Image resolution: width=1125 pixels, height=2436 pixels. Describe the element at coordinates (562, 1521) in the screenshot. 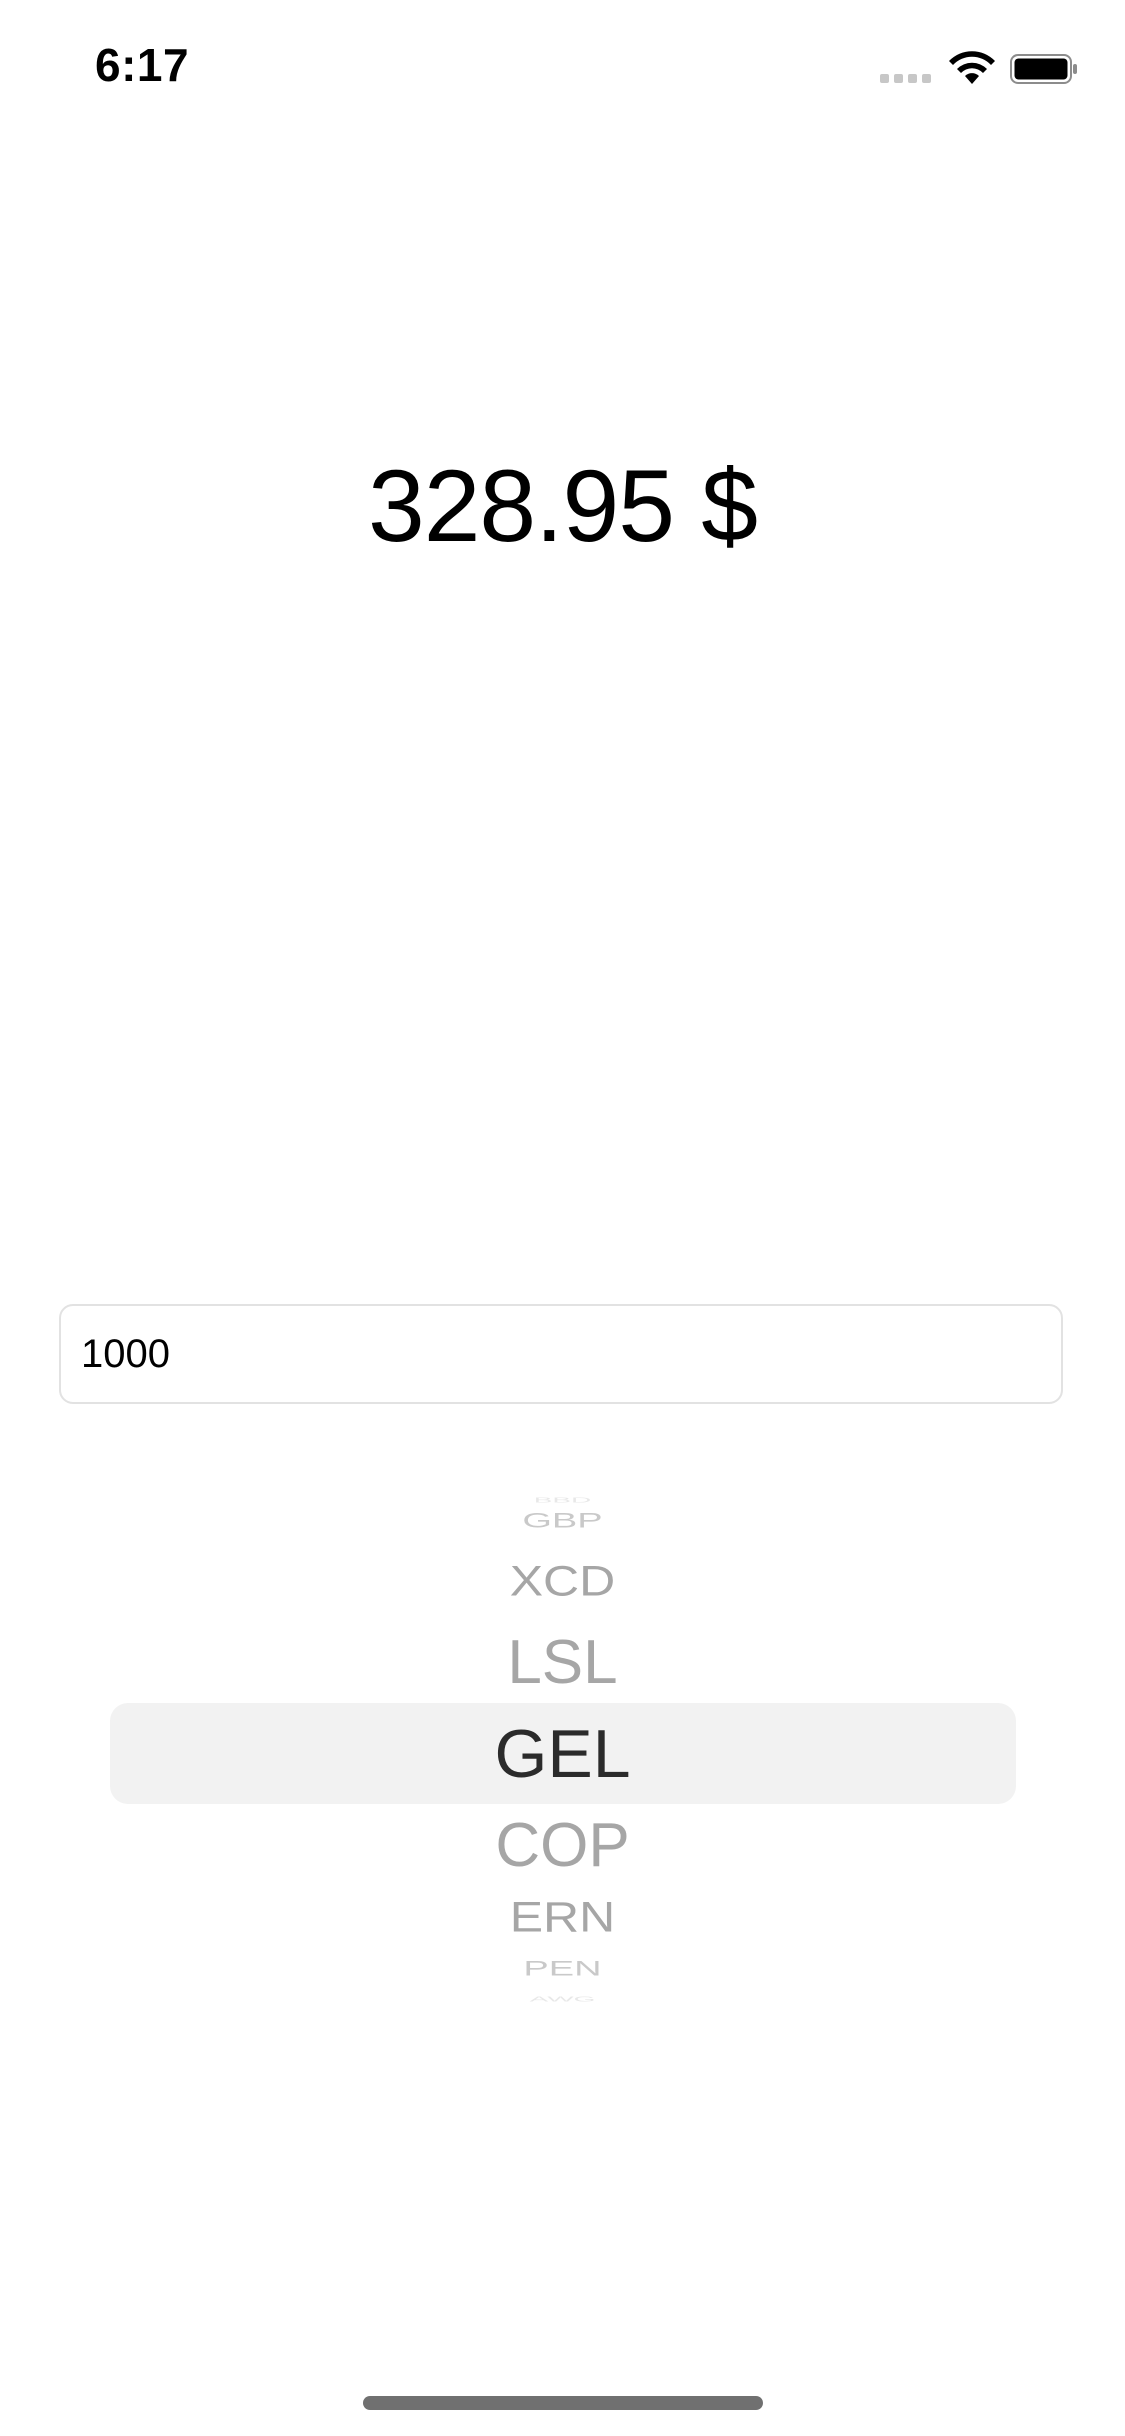

I see `picker-item: GBP` at that location.